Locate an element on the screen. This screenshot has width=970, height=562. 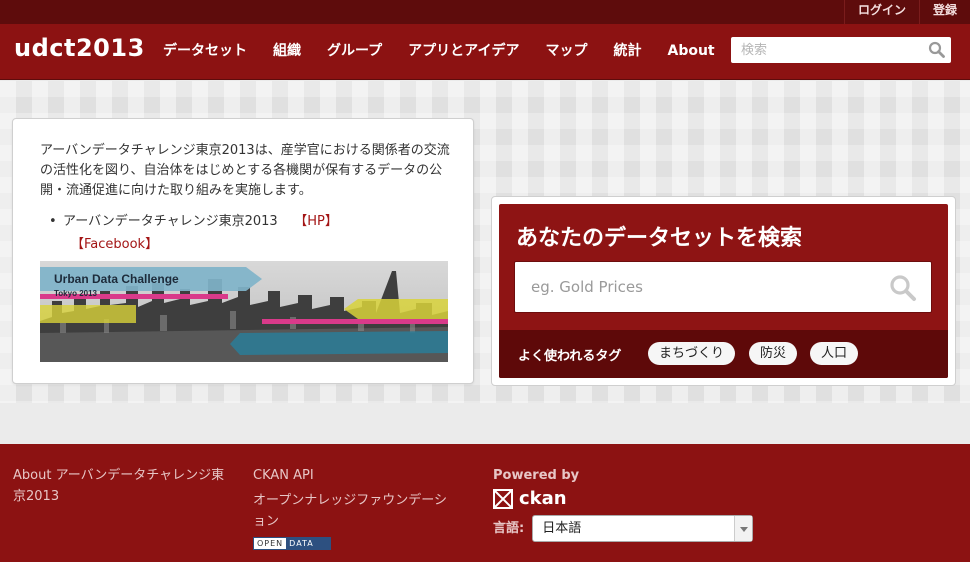
banner-subtitle: Tokyo 2013 is located at coordinates (76, 293).